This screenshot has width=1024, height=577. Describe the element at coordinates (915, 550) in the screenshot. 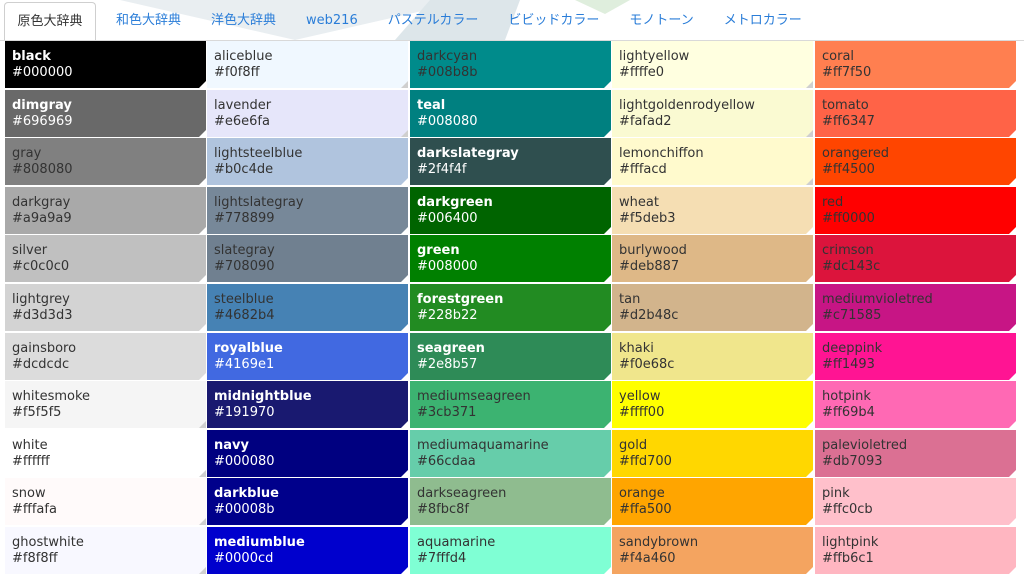

I see `color-swatch-lightpink: lightpink #ffb6c1` at that location.